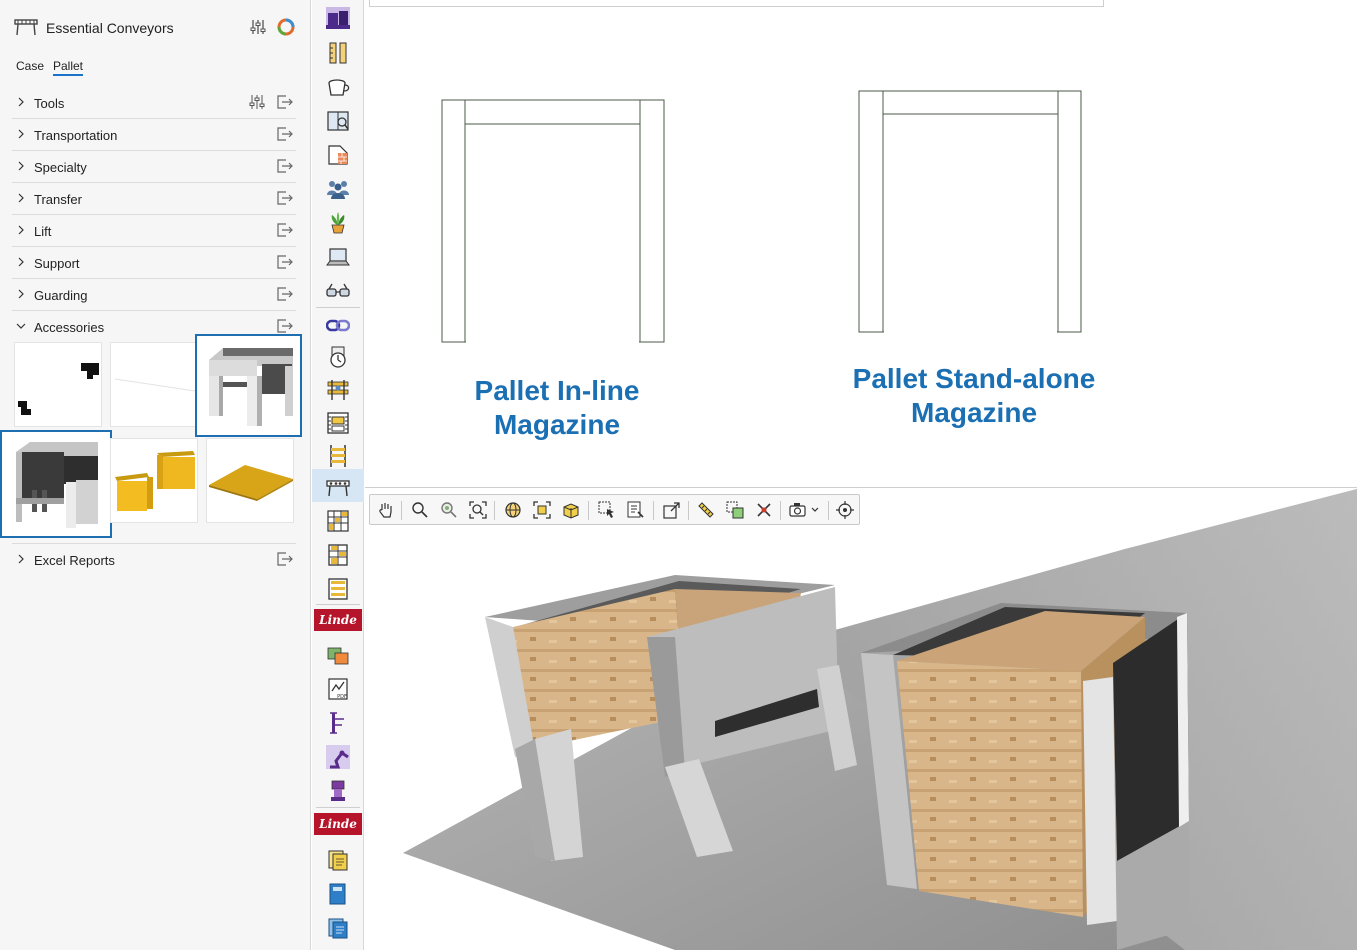  I want to click on tab-case: Case, so click(30, 66).